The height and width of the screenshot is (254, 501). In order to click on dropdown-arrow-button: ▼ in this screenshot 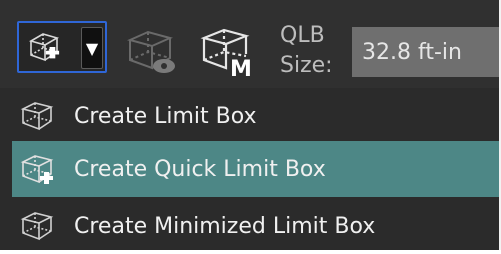, I will do `click(92, 48)`.